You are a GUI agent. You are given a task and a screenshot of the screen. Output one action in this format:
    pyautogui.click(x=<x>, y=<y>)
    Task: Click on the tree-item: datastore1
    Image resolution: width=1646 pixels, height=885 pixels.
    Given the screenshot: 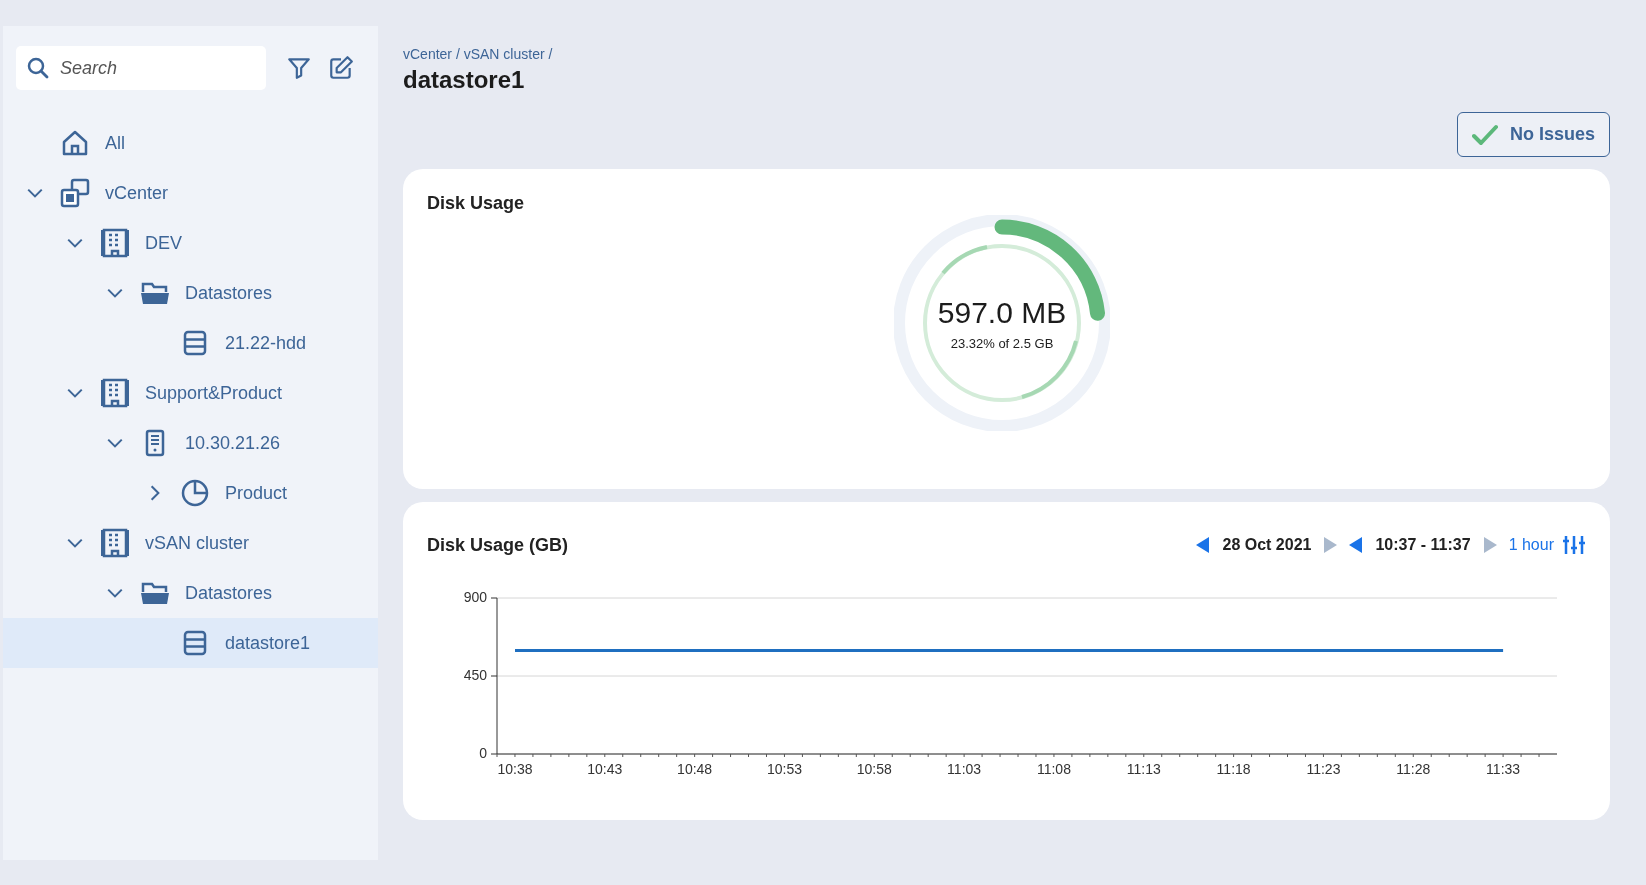 What is the action you would take?
    pyautogui.click(x=190, y=643)
    